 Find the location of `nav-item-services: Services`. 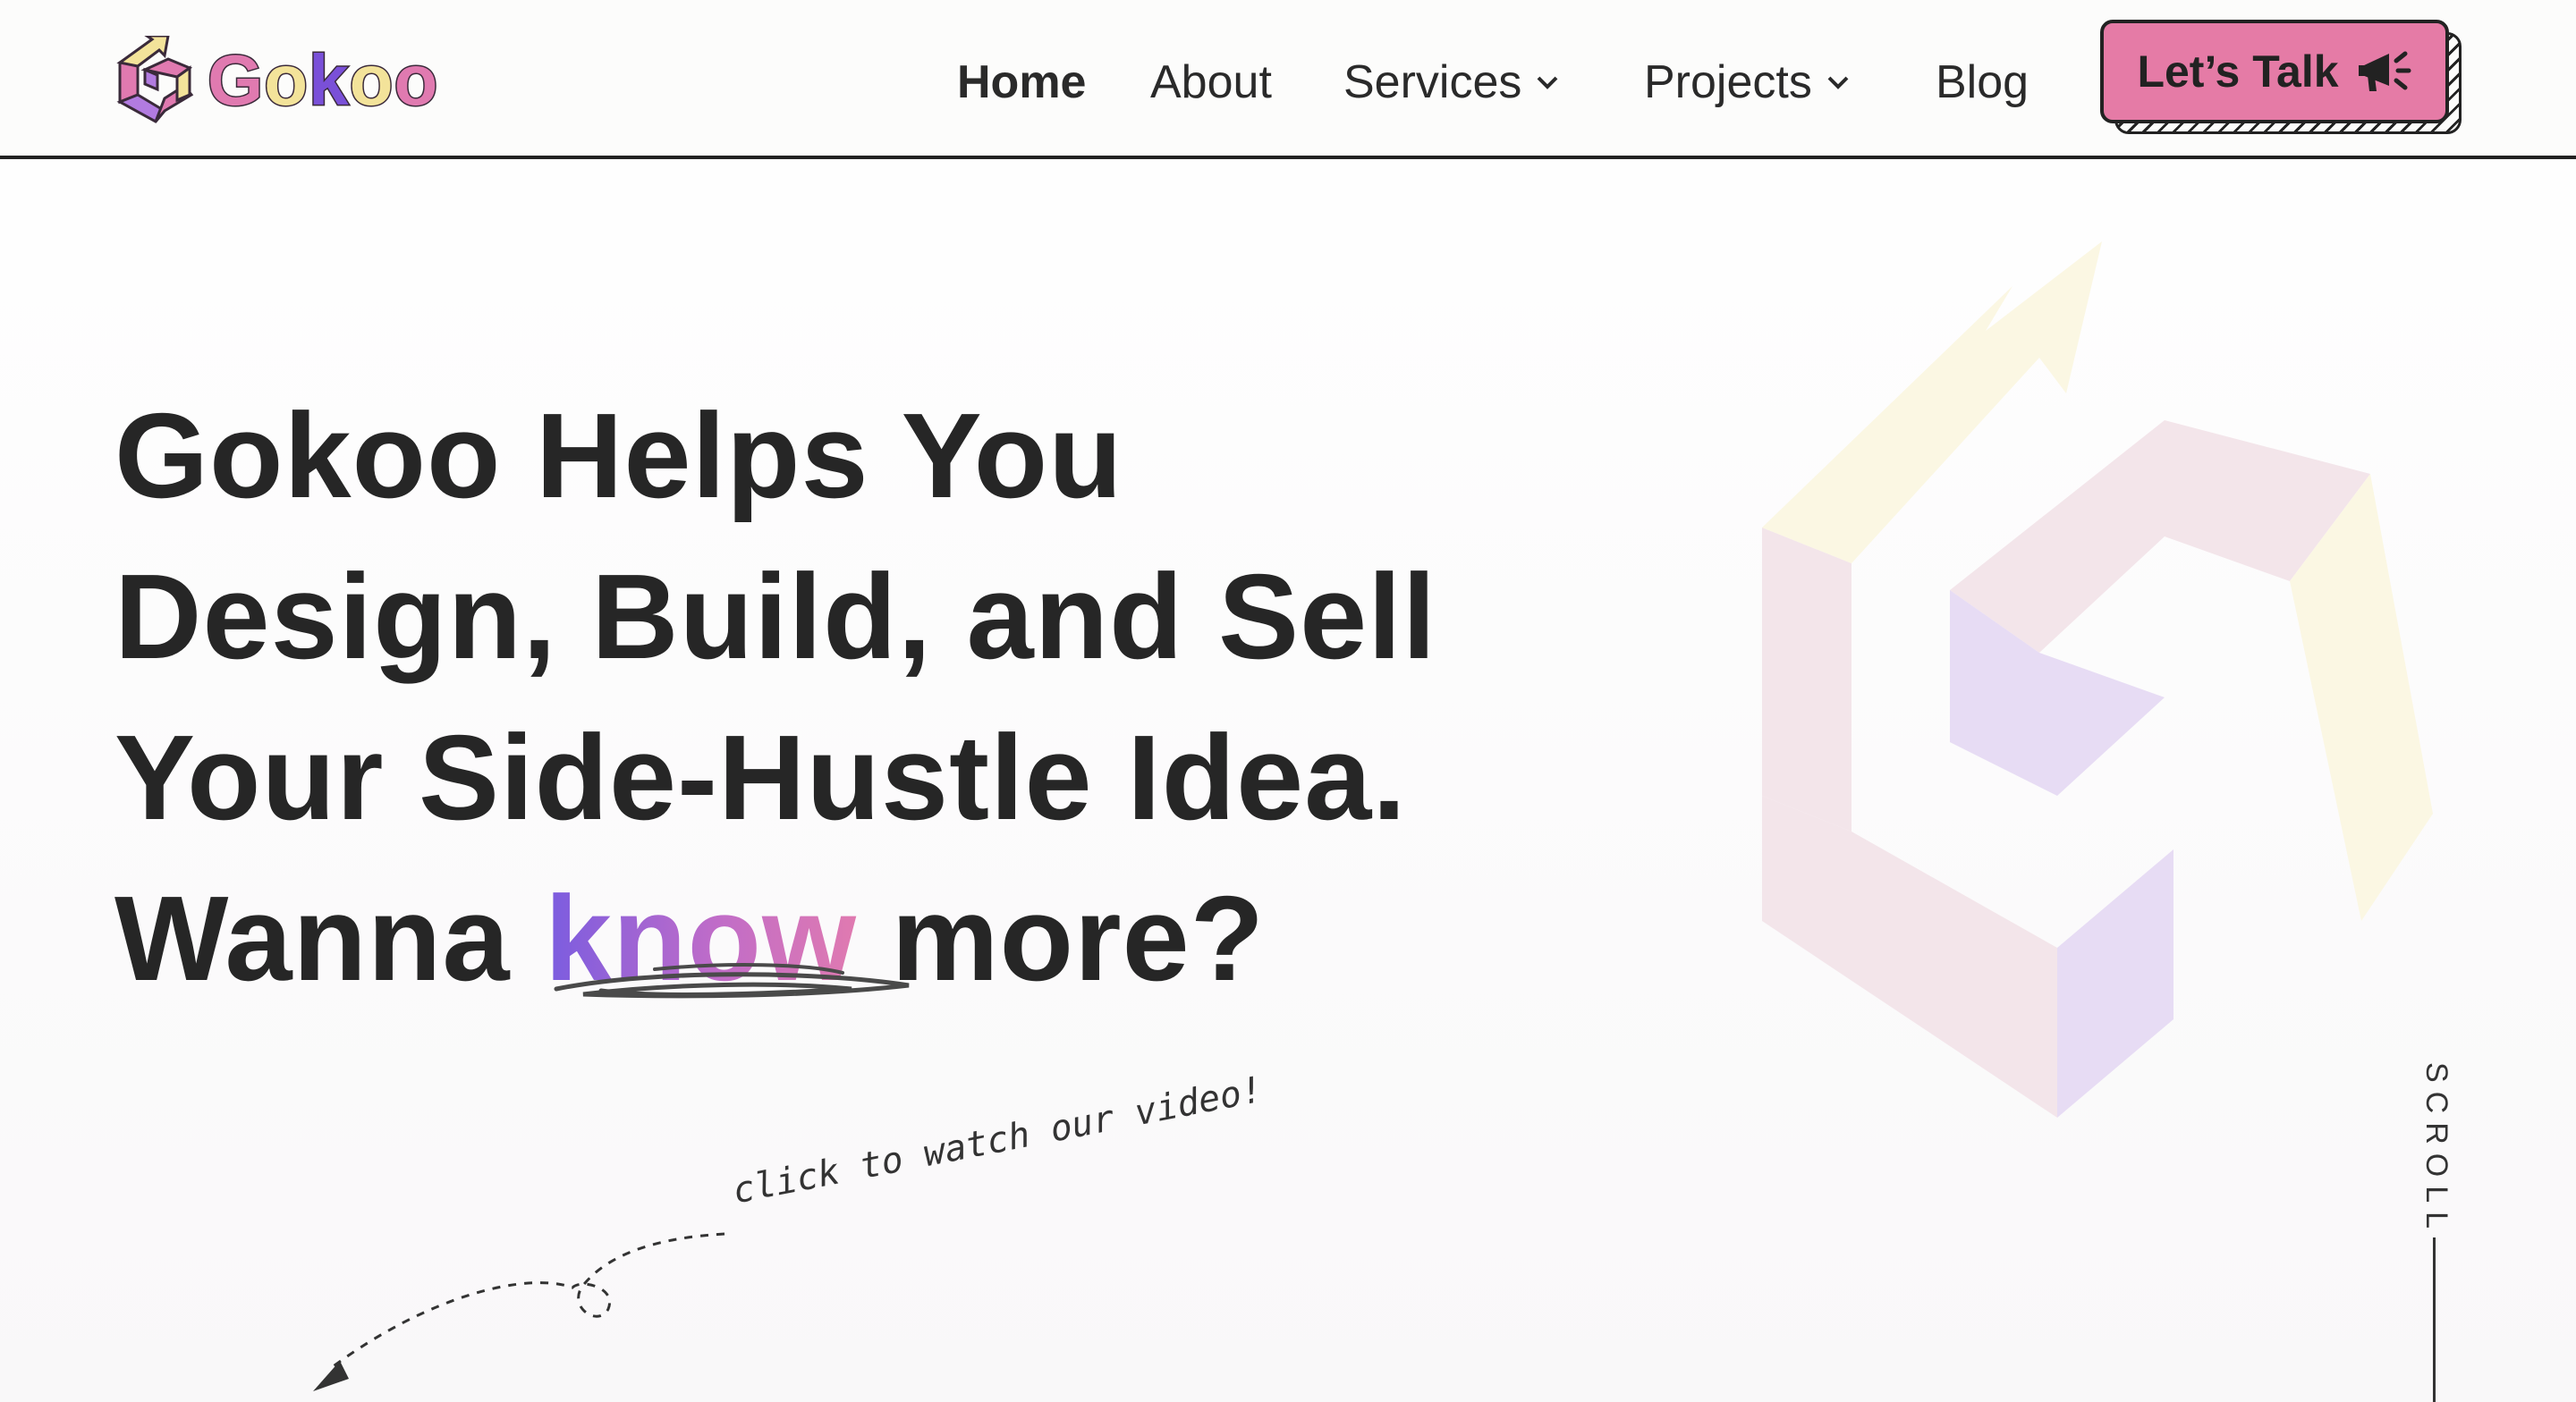

nav-item-services: Services is located at coordinates (1452, 82).